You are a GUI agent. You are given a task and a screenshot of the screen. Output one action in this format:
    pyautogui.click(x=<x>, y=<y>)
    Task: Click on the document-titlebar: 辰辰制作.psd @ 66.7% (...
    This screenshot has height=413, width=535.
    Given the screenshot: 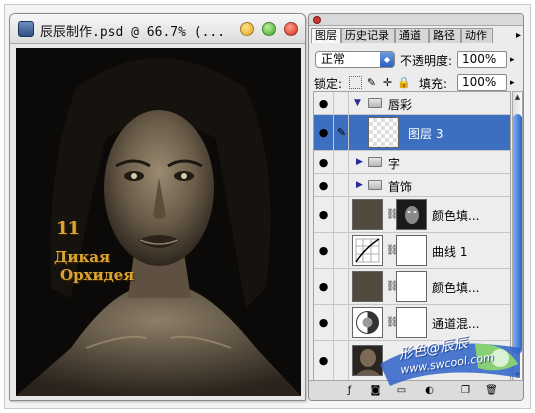 What is the action you would take?
    pyautogui.click(x=157, y=29)
    